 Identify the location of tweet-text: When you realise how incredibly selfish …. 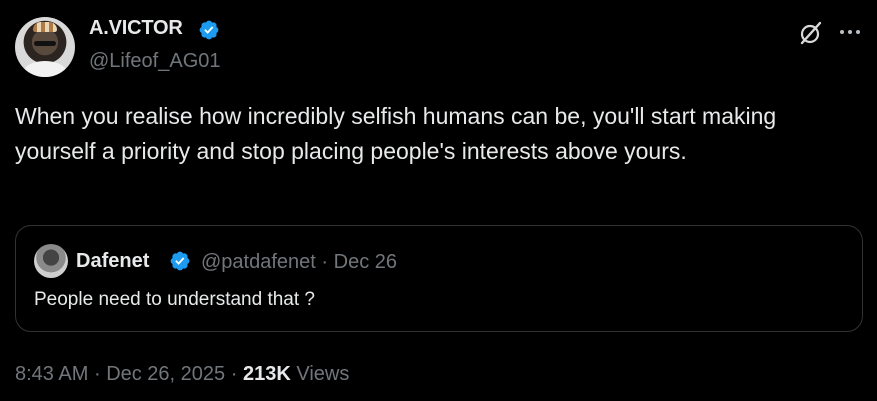
(396, 133).